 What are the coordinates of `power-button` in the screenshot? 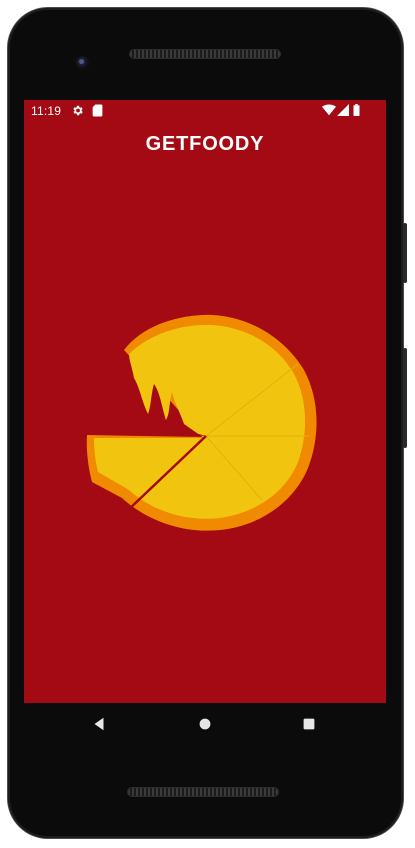 It's located at (405, 253).